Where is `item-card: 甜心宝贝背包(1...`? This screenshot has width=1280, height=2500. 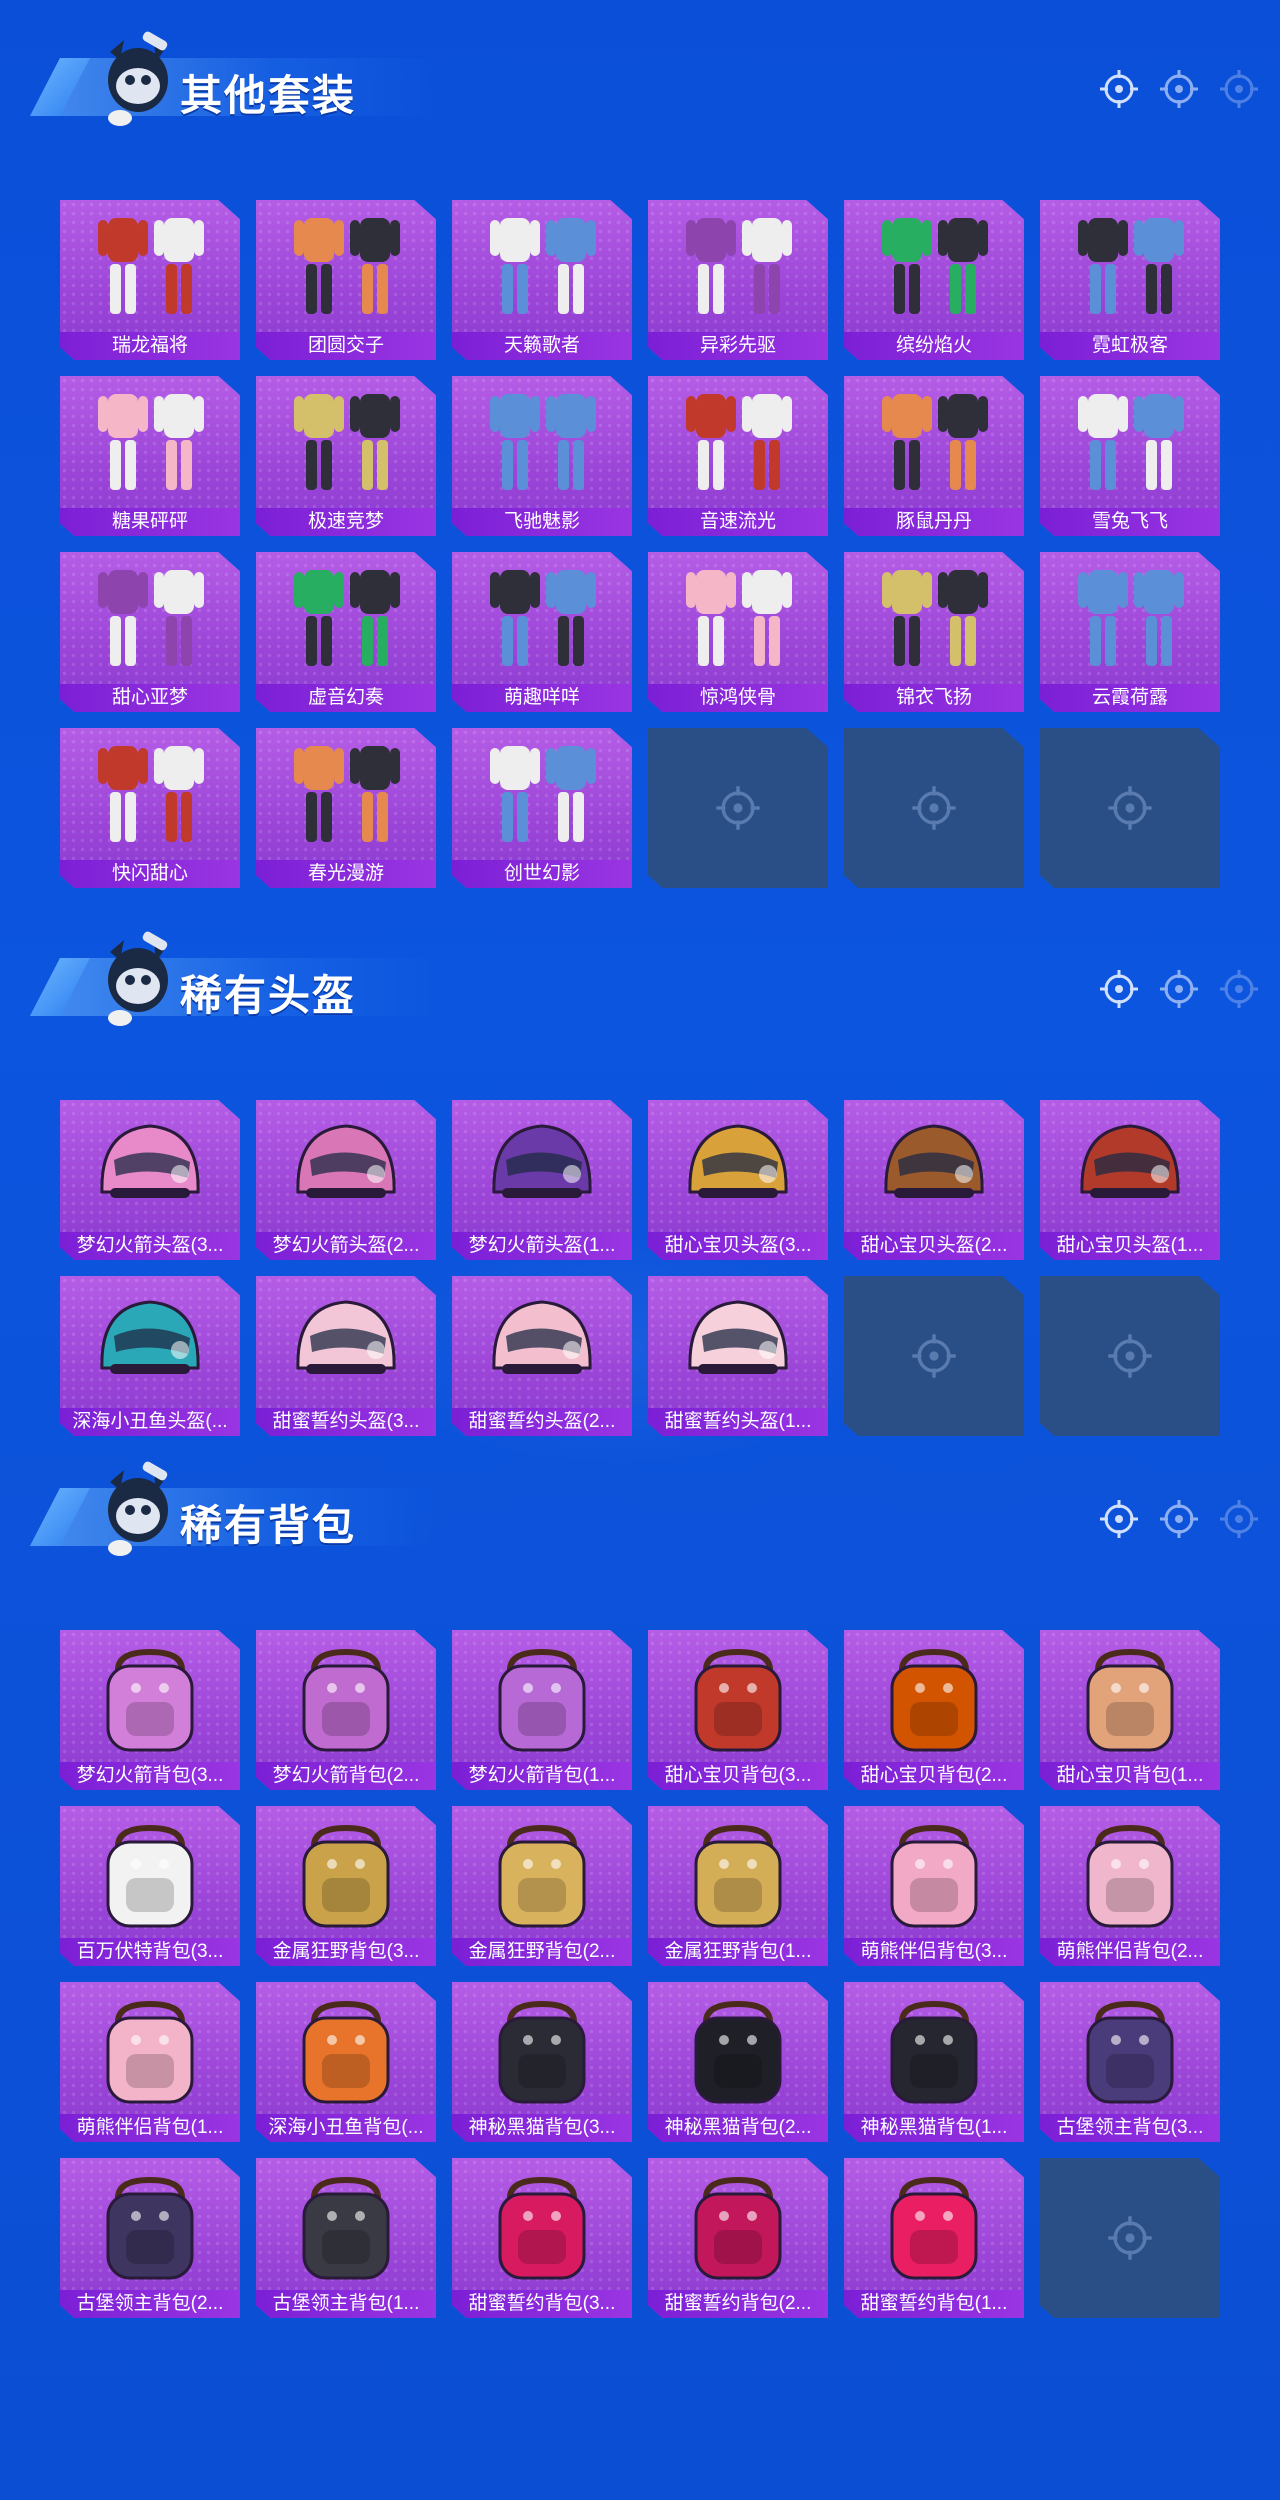
item-card: 甜心宝贝背包(1... is located at coordinates (1130, 1710).